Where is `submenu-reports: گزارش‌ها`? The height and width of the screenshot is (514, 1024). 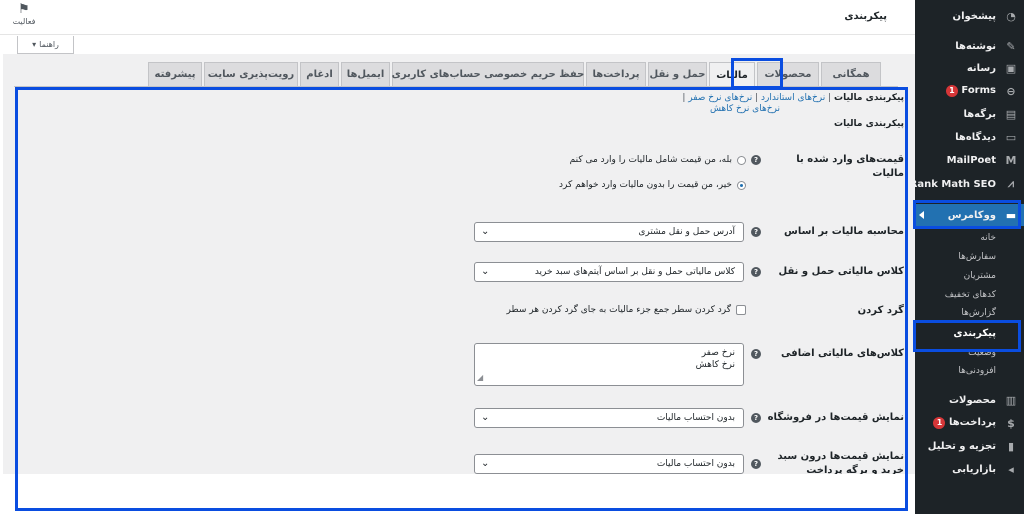 submenu-reports: گزارش‌ها is located at coordinates (969, 313).